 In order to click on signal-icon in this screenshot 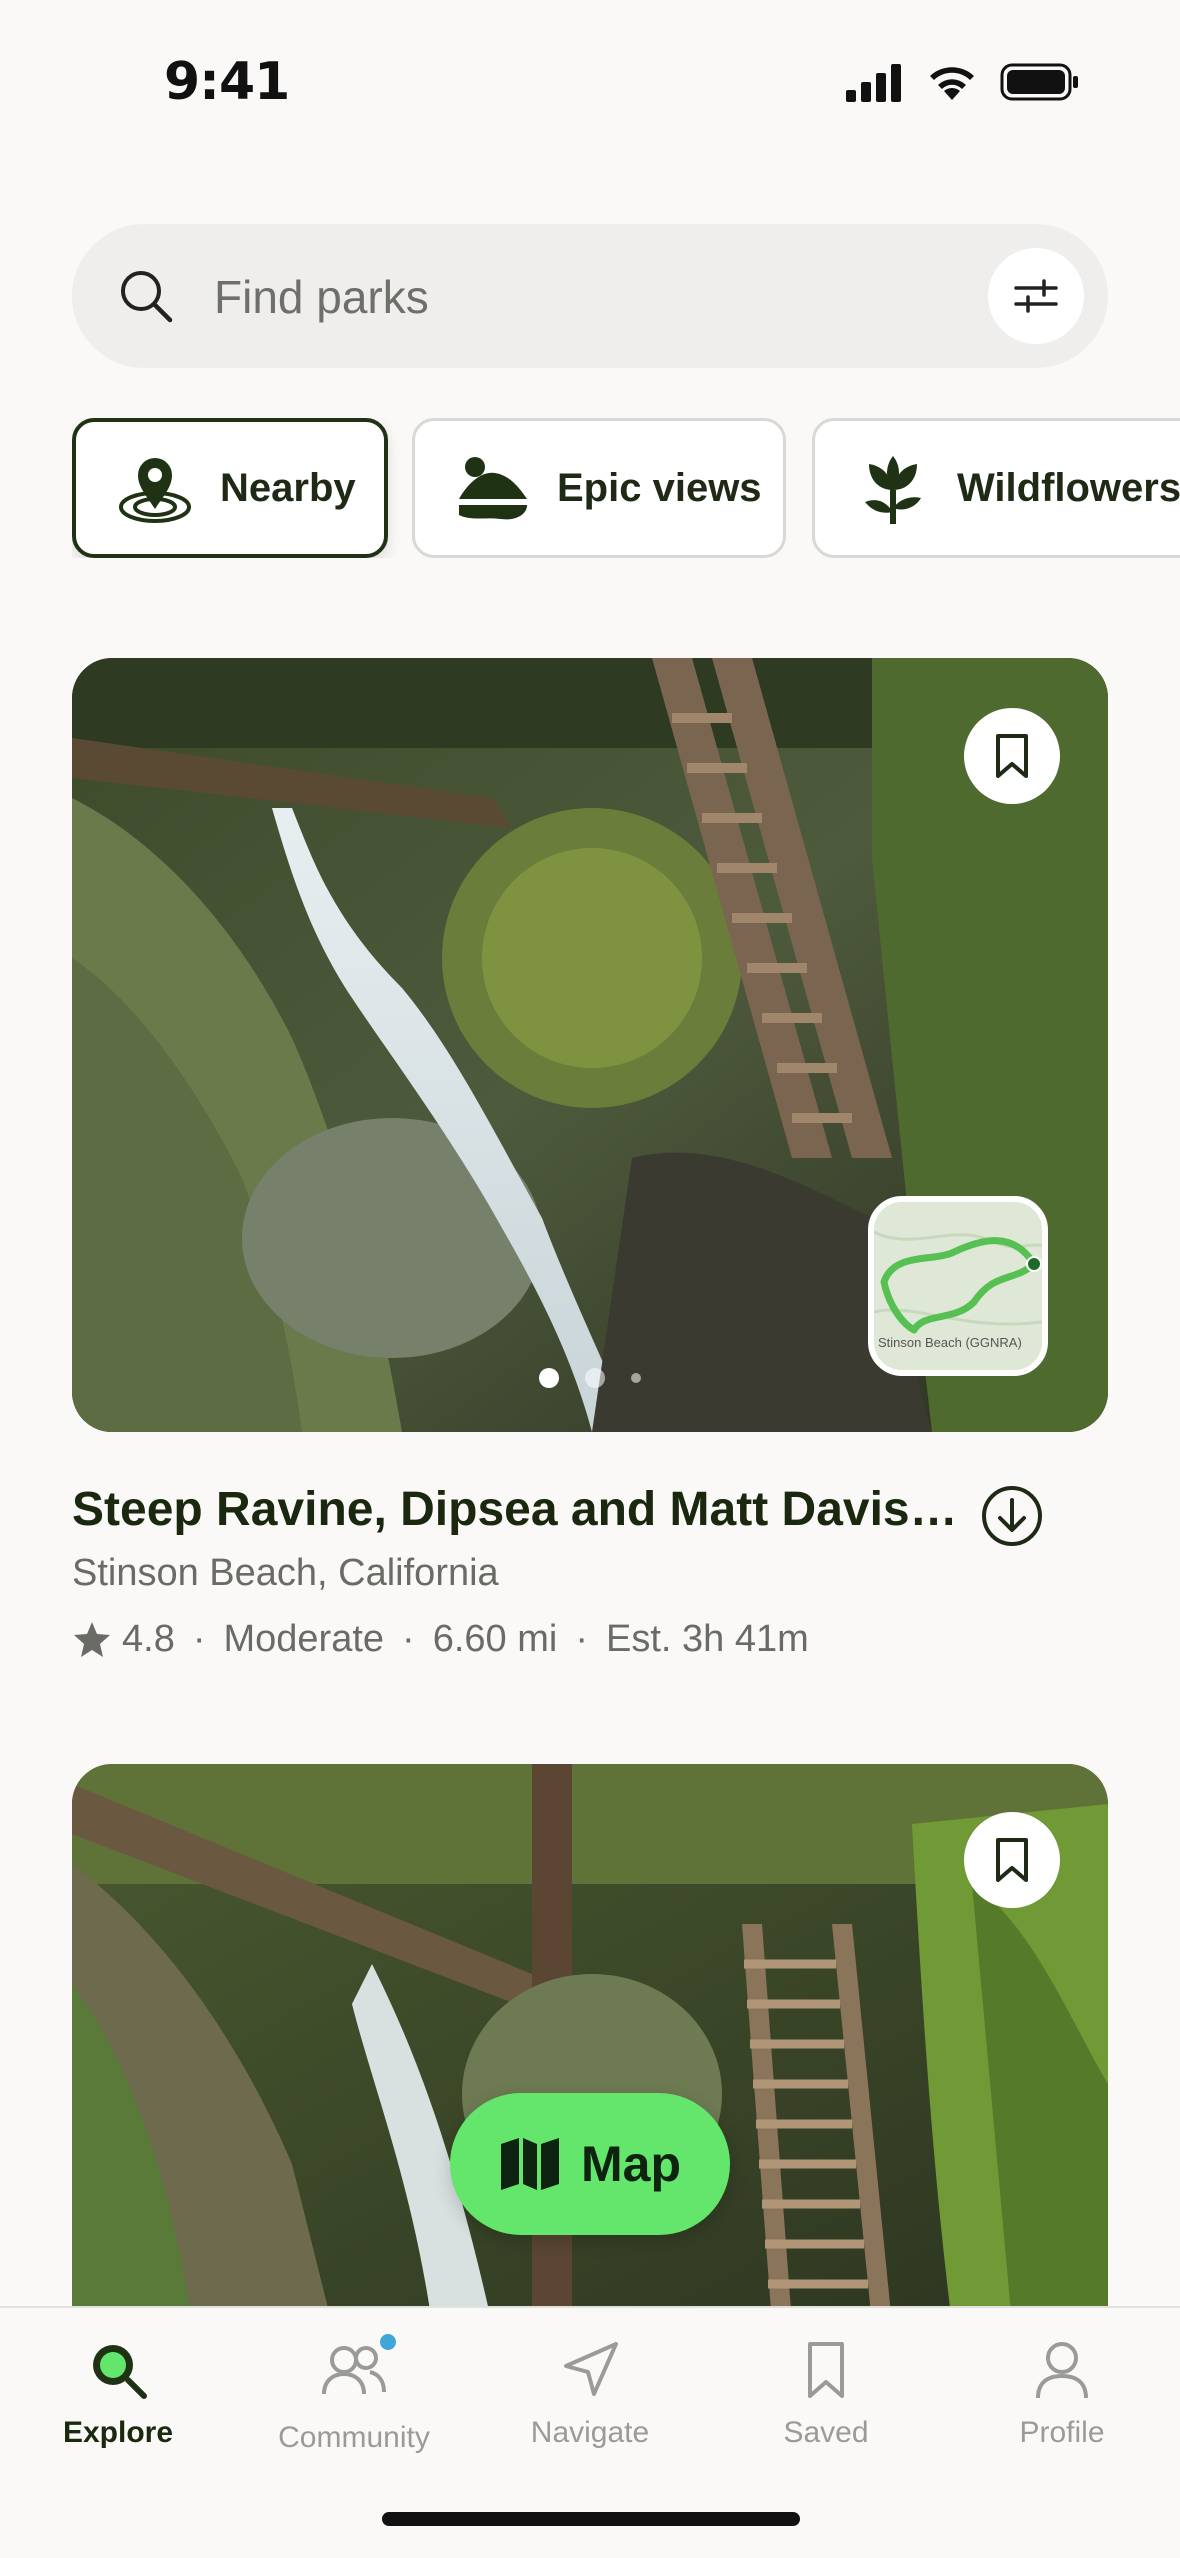, I will do `click(873, 83)`.